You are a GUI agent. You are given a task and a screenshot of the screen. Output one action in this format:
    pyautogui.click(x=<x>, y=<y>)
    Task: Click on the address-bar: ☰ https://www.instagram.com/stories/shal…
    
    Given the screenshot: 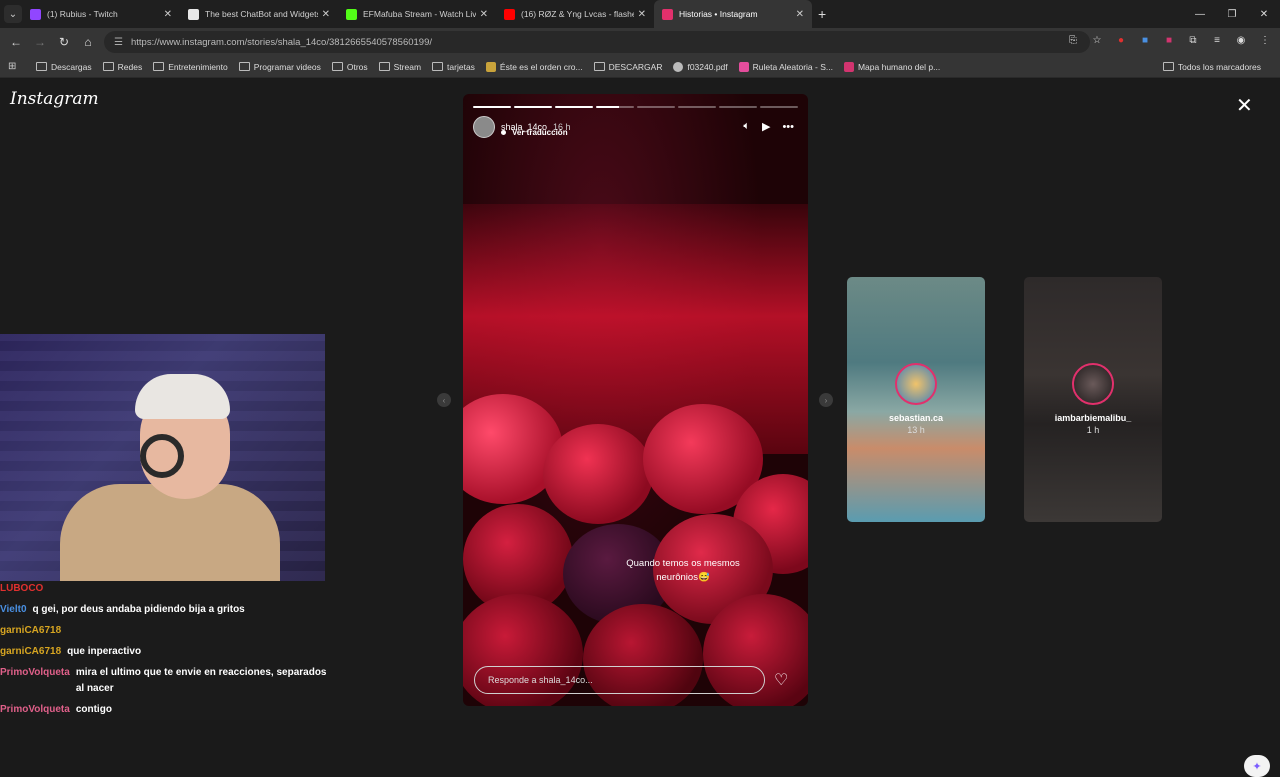 What is the action you would take?
    pyautogui.click(x=597, y=42)
    